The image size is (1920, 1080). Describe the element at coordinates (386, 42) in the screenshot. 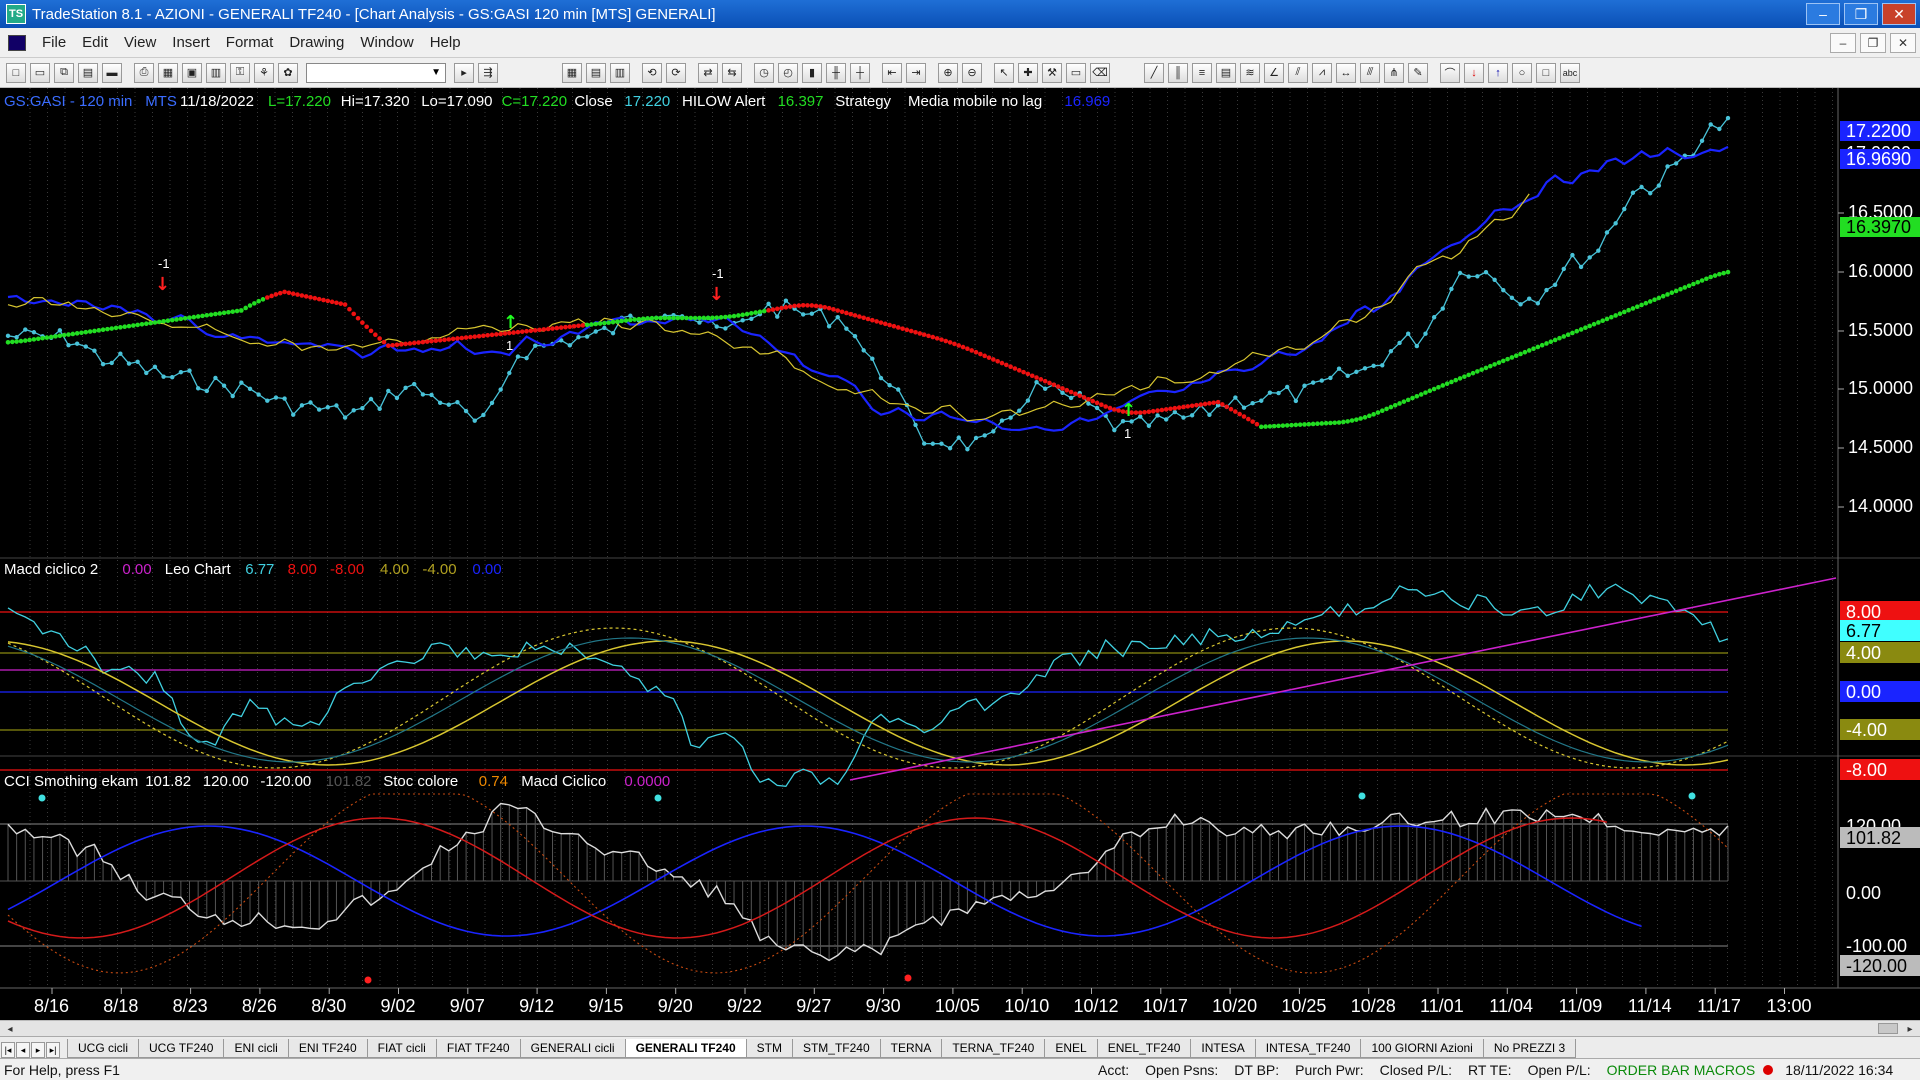

I see `menu-window: Window` at that location.